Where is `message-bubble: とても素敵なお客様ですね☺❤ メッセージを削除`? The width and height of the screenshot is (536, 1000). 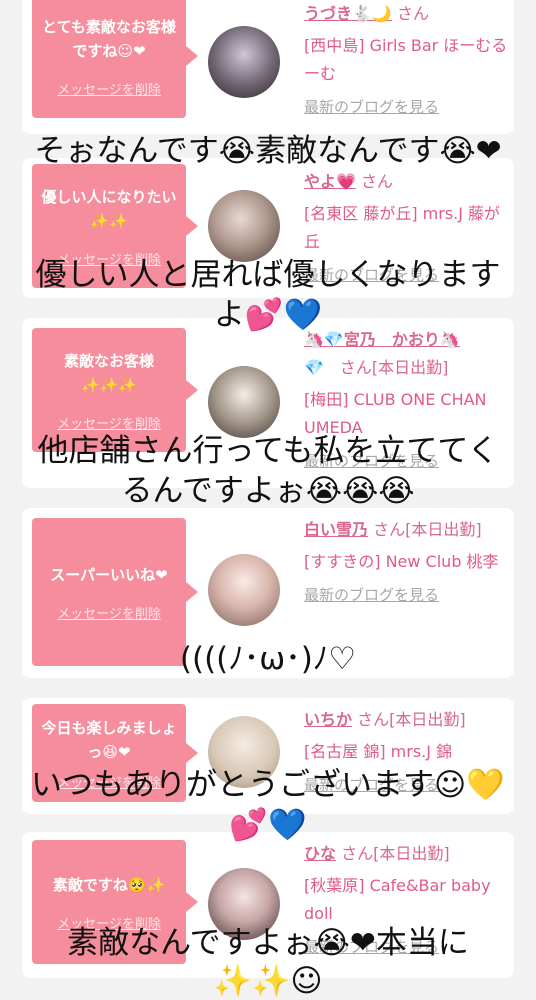
message-bubble: とても素敵なお客様ですね☺❤ メッセージを削除 is located at coordinates (115, 59).